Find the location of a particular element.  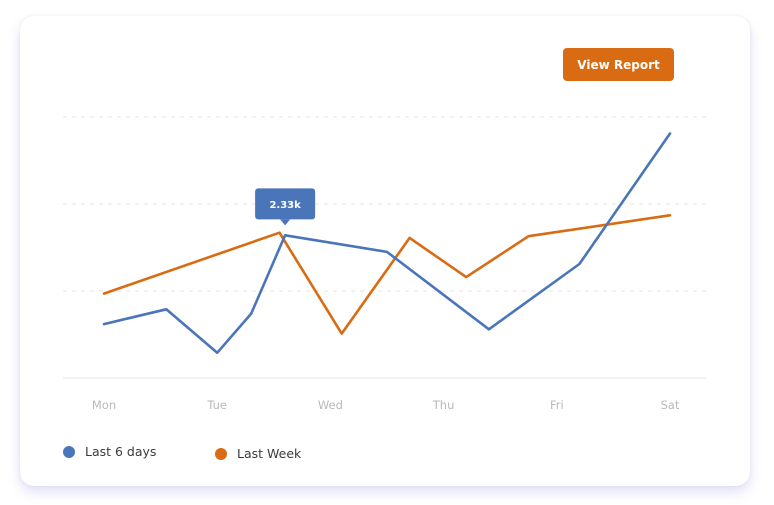

x-tick-label: Sat is located at coordinates (670, 405).